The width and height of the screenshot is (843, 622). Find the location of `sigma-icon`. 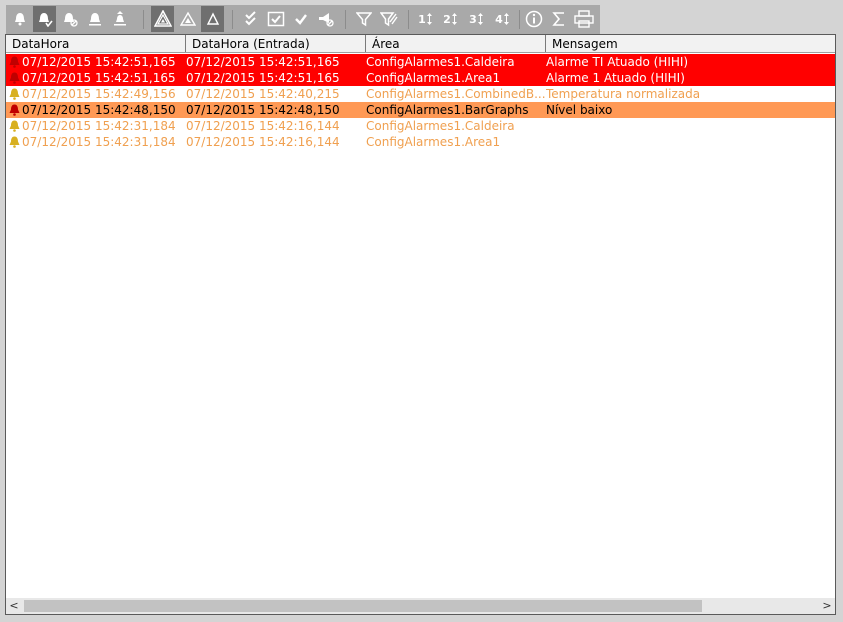

sigma-icon is located at coordinates (557, 19).